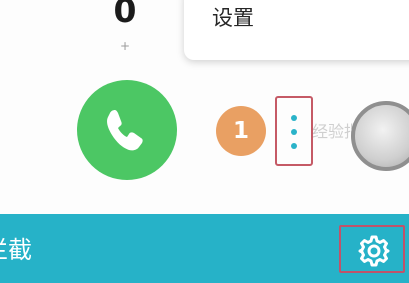 This screenshot has width=409, height=283. I want to click on gear-icon, so click(374, 251).